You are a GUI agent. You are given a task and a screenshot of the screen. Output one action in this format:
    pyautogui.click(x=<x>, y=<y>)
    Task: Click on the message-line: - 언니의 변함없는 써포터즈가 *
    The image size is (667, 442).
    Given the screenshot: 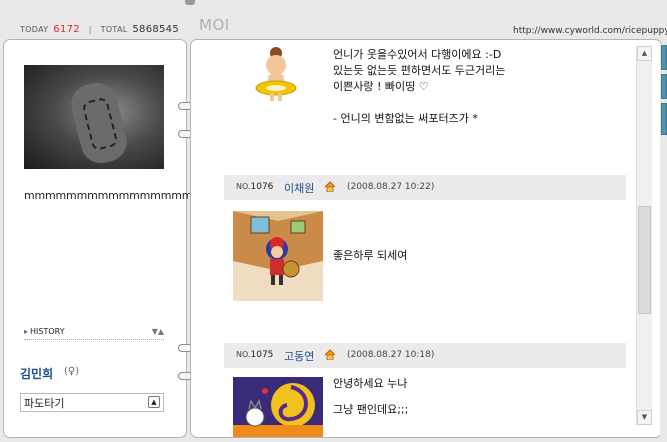 What is the action you would take?
    pyautogui.click(x=405, y=118)
    